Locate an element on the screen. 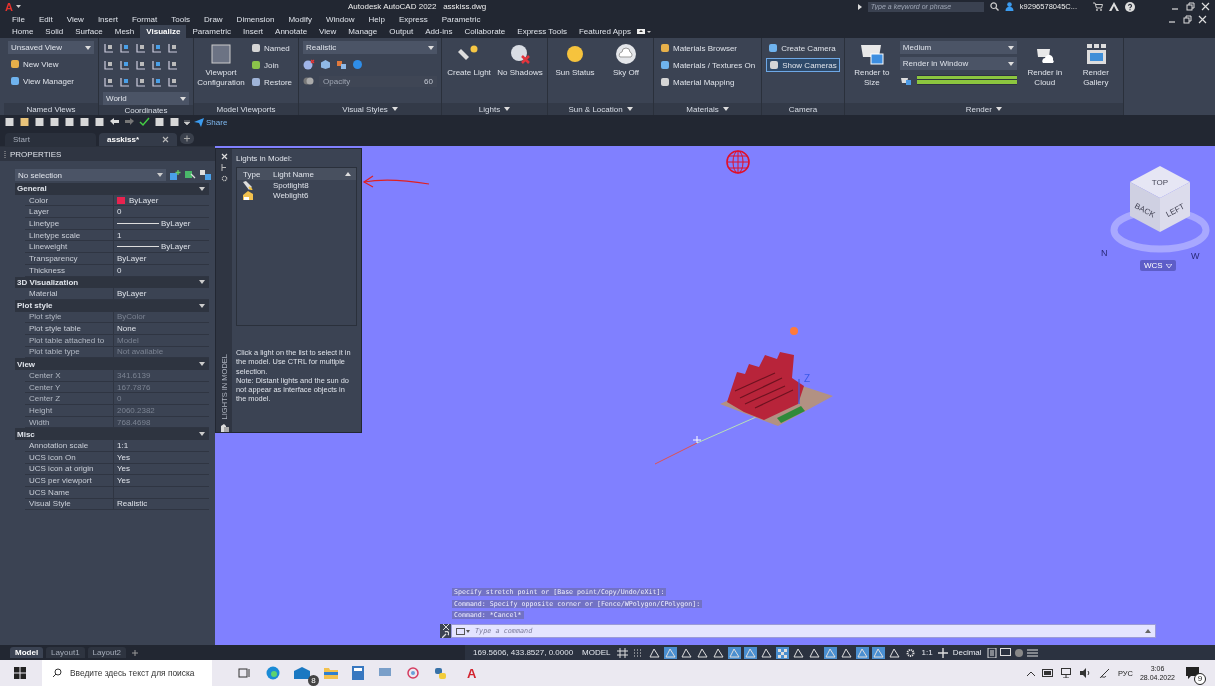 Image resolution: width=1215 pixels, height=686 pixels. plus-icon is located at coordinates (942, 652).